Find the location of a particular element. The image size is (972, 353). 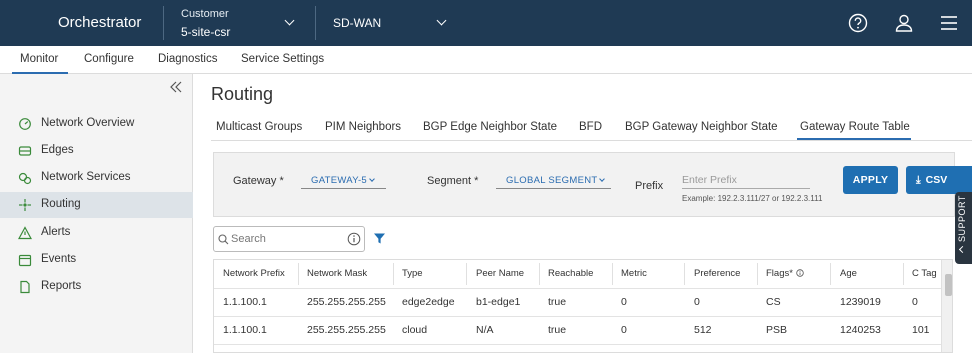

column-header: Network Mask is located at coordinates (337, 273).